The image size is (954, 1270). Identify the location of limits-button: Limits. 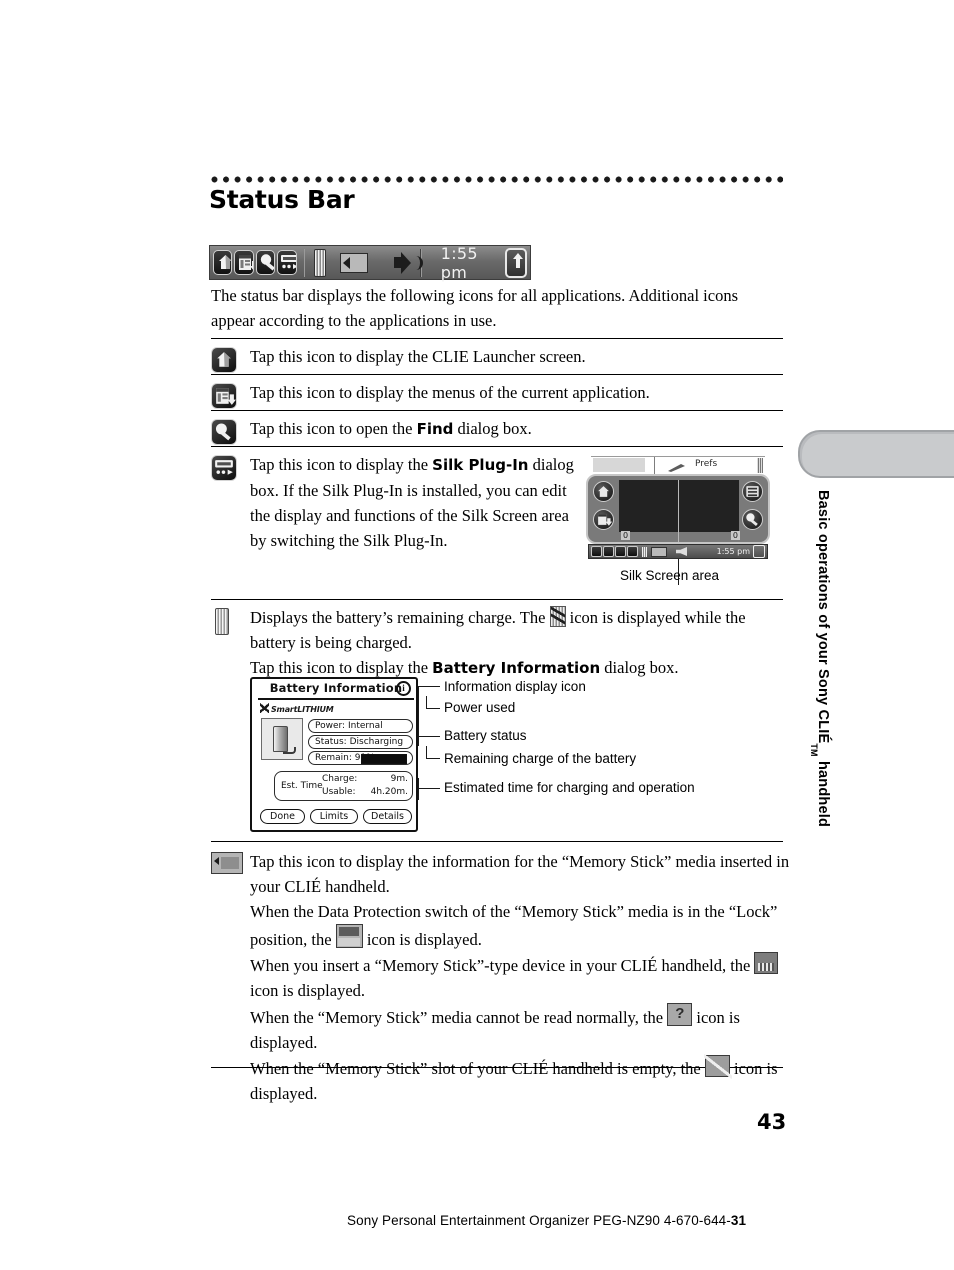
(334, 816).